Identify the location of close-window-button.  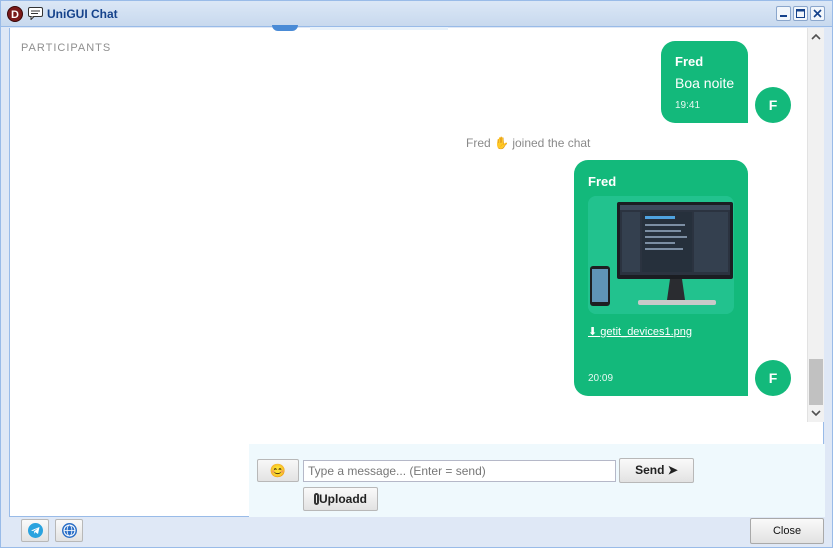
(817, 13).